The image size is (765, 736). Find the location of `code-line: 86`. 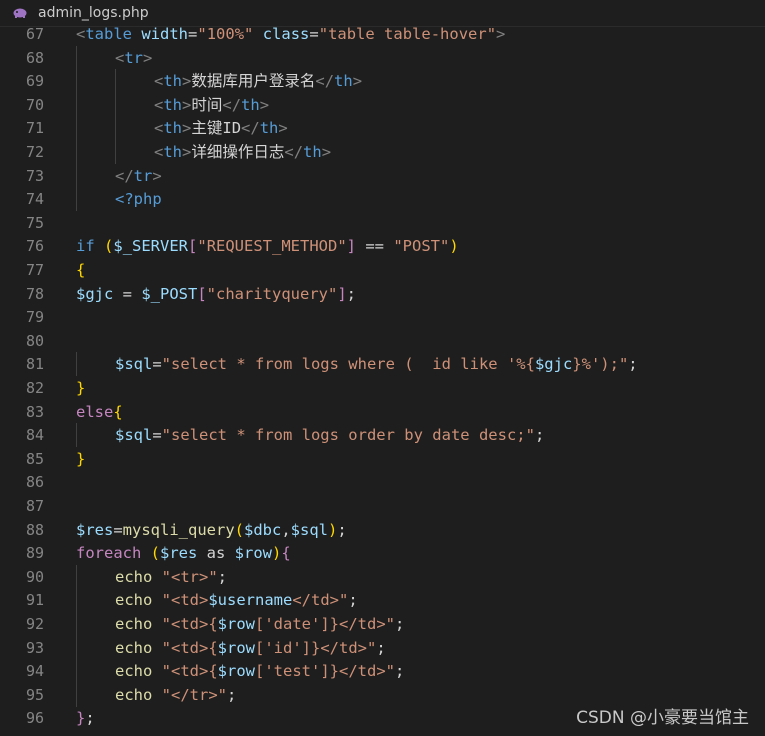

code-line: 86 is located at coordinates (382, 482).